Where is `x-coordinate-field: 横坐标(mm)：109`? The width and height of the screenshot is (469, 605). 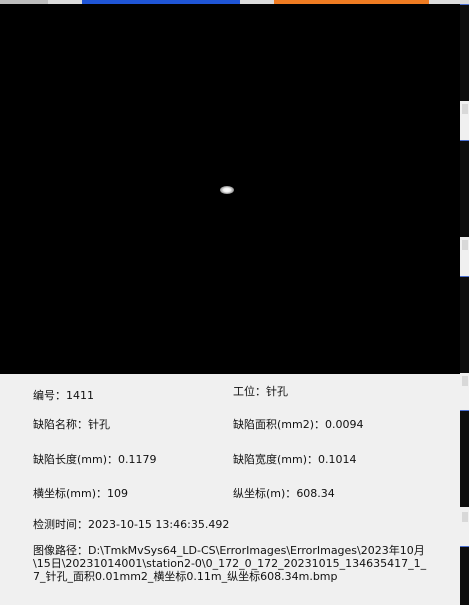 x-coordinate-field: 横坐标(mm)：109 is located at coordinates (80, 494).